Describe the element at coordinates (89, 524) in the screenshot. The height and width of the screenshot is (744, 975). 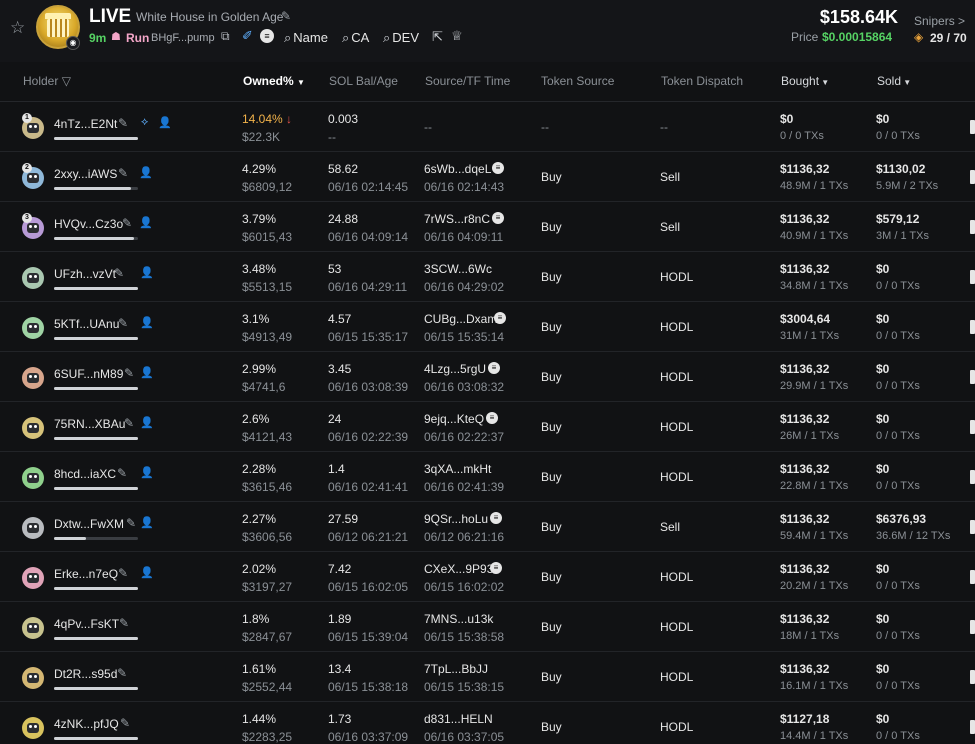
I see `holder-address: Dxtw...FwXM` at that location.